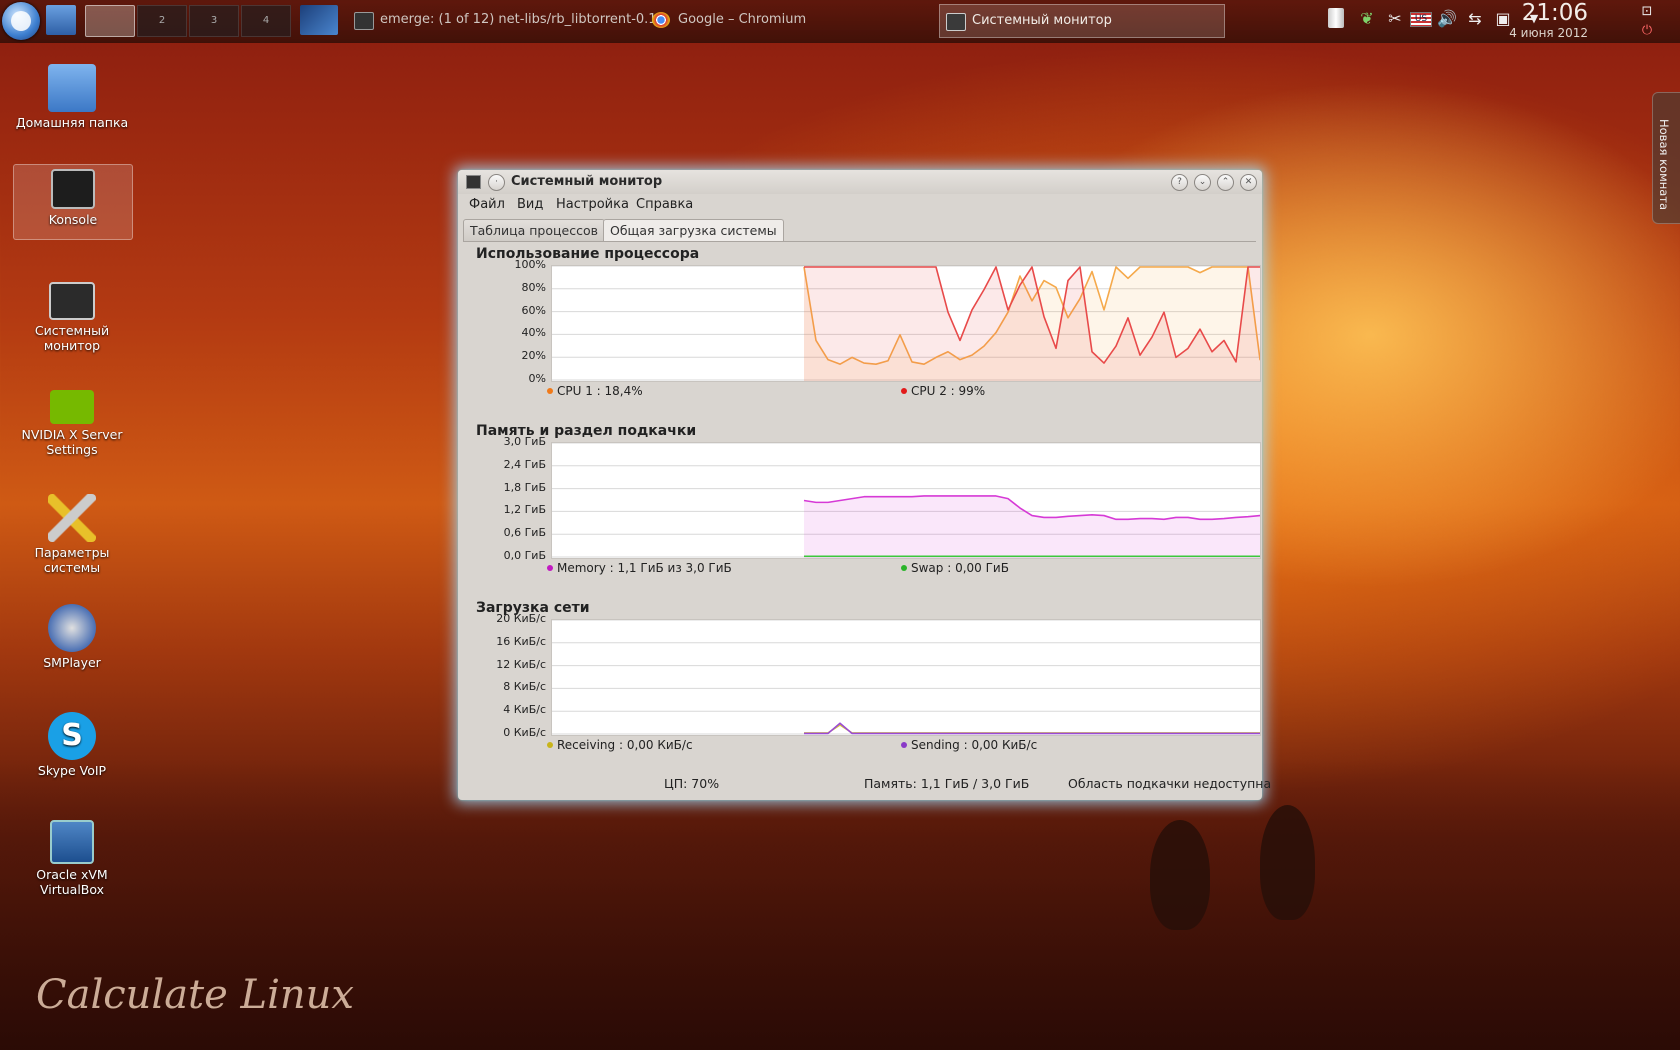  I want to click on legend-cpu1: CPU 1 : 18,4%, so click(595, 391).